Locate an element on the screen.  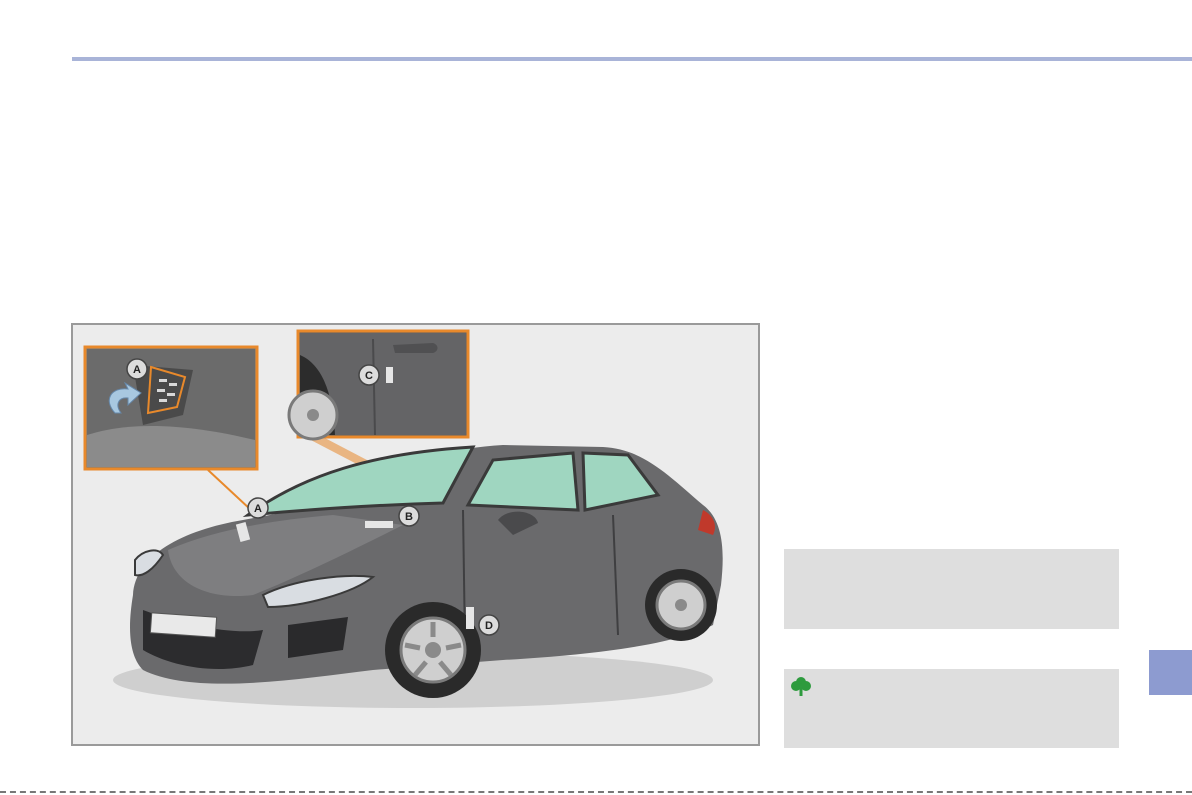
eco-note-box is located at coordinates (951, 708).